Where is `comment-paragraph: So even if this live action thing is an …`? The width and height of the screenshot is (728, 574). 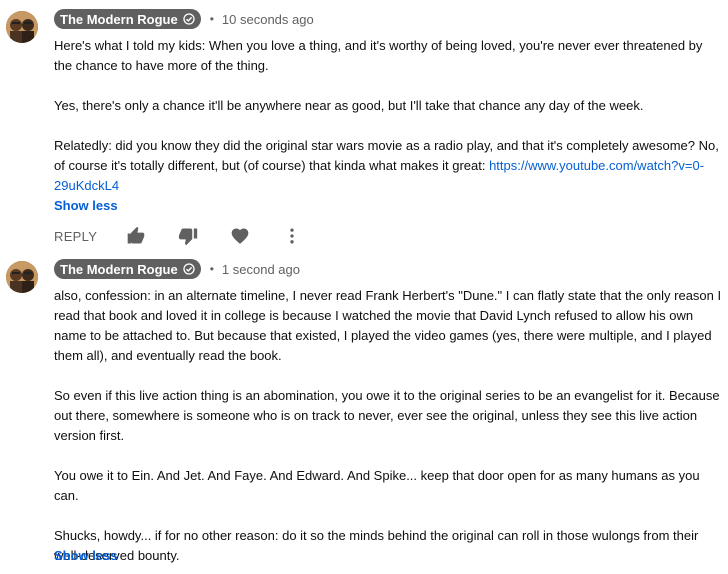 comment-paragraph: So even if this live action thing is an … is located at coordinates (387, 415).